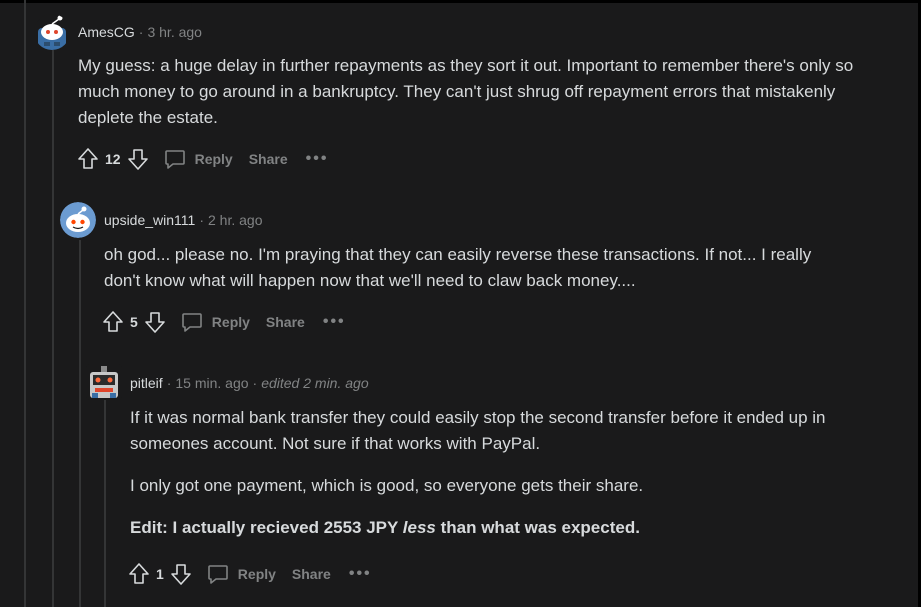  What do you see at coordinates (235, 220) in the screenshot?
I see `timestamp: 2 hr. ago` at bounding box center [235, 220].